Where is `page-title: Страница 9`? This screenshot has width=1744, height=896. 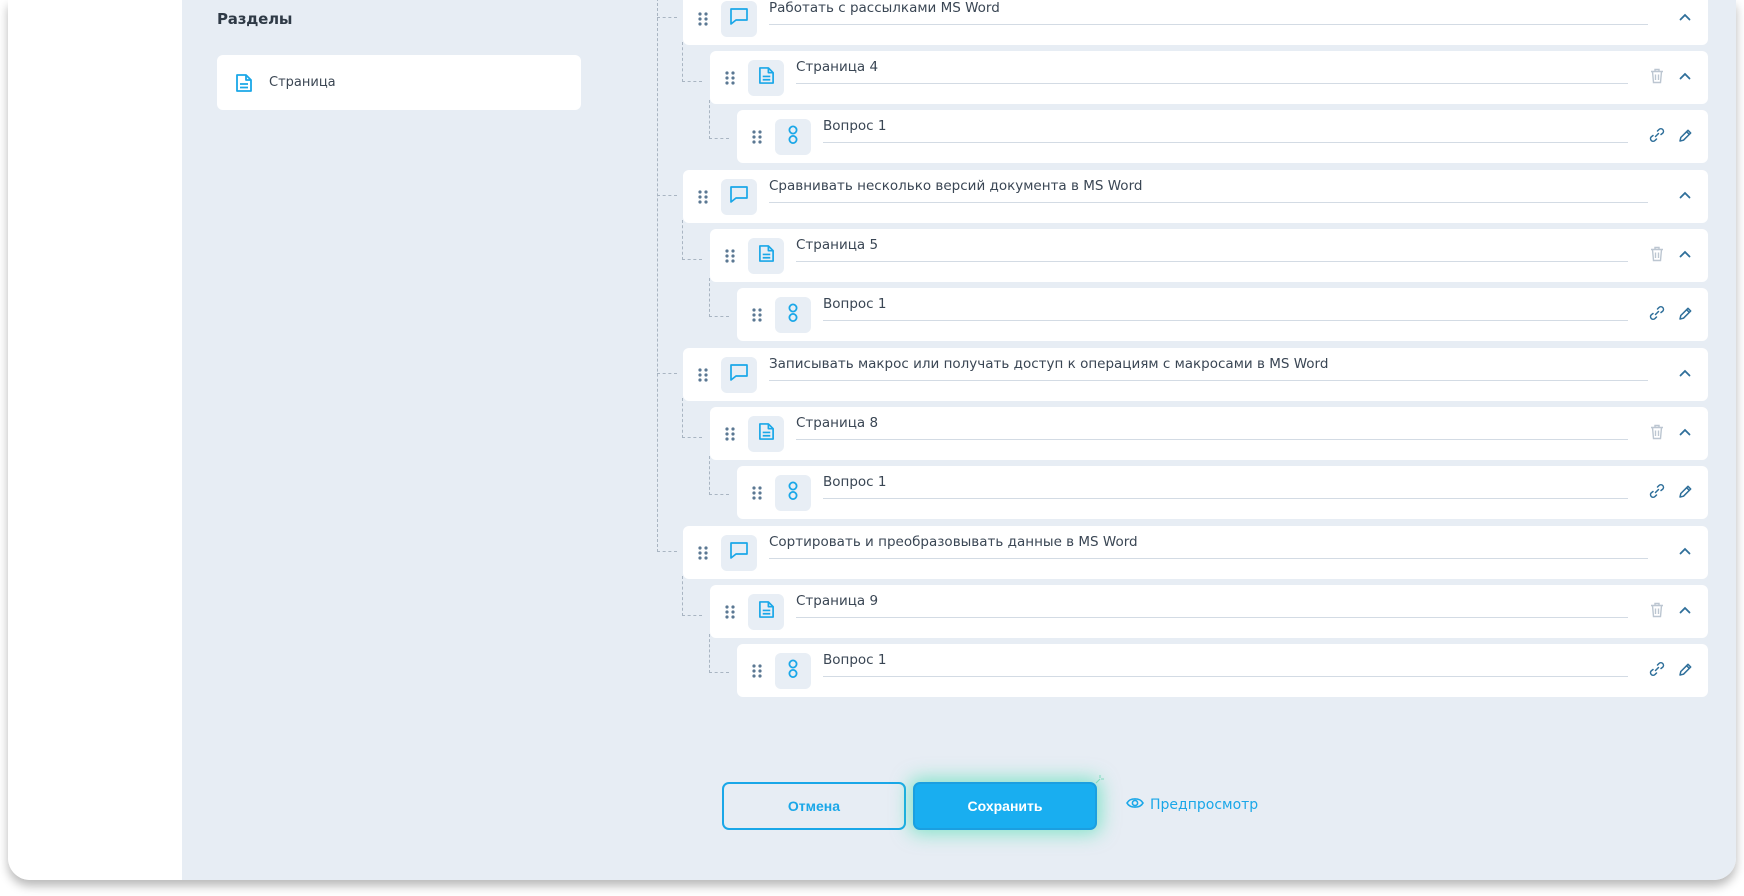 page-title: Страница 9 is located at coordinates (1212, 605).